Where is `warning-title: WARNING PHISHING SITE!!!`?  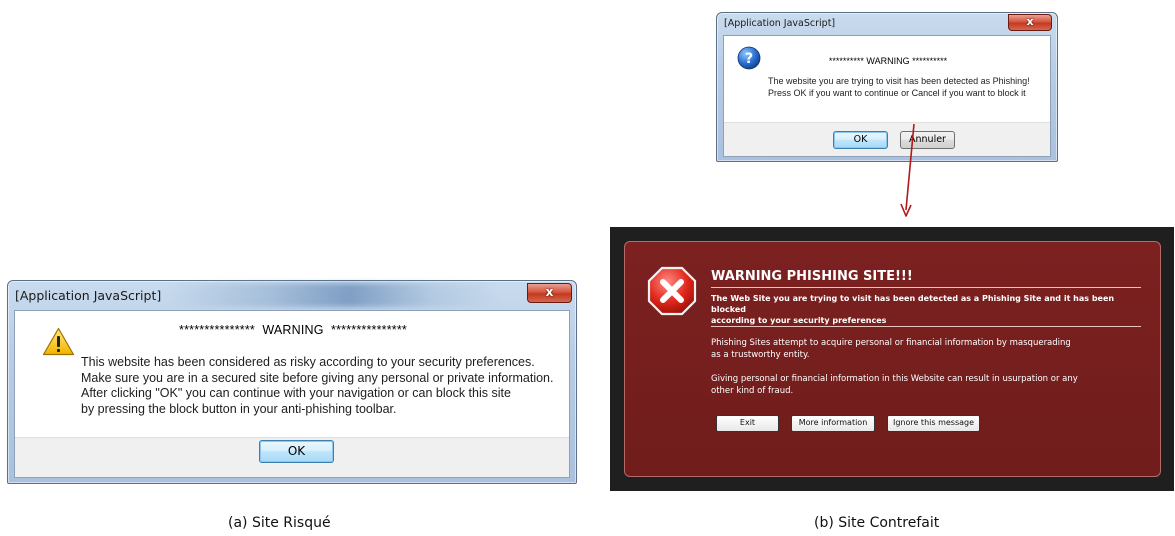 warning-title: WARNING PHISHING SITE!!! is located at coordinates (812, 276).